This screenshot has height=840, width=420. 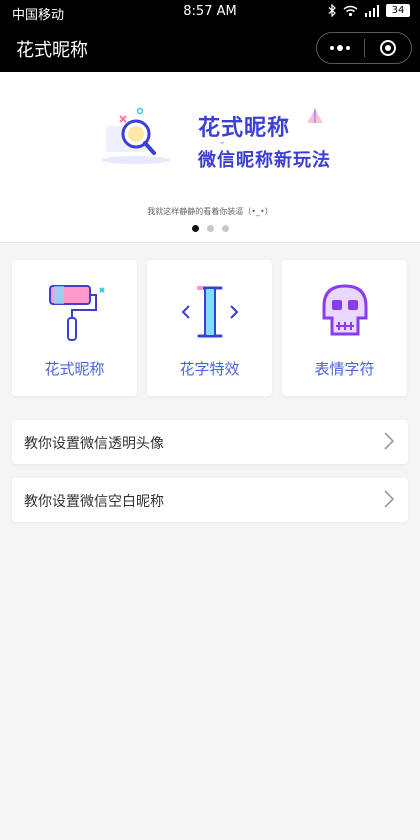 I want to click on close-button, so click(x=387, y=48).